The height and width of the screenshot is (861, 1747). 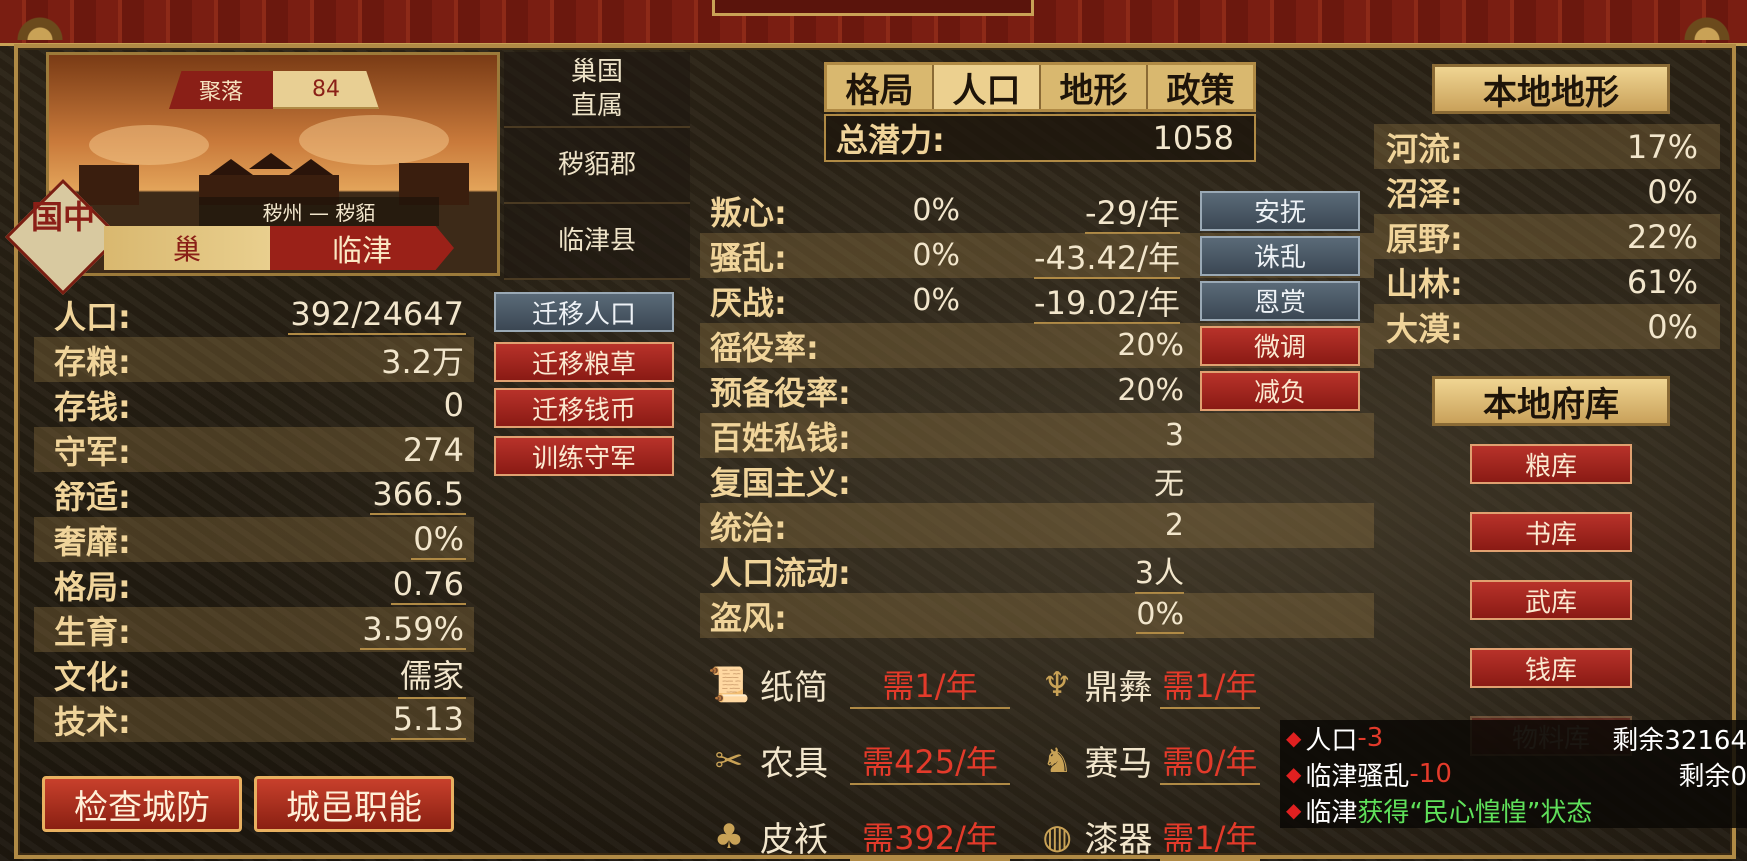 I want to click on tab-terrain: 地形, so click(x=1094, y=88).